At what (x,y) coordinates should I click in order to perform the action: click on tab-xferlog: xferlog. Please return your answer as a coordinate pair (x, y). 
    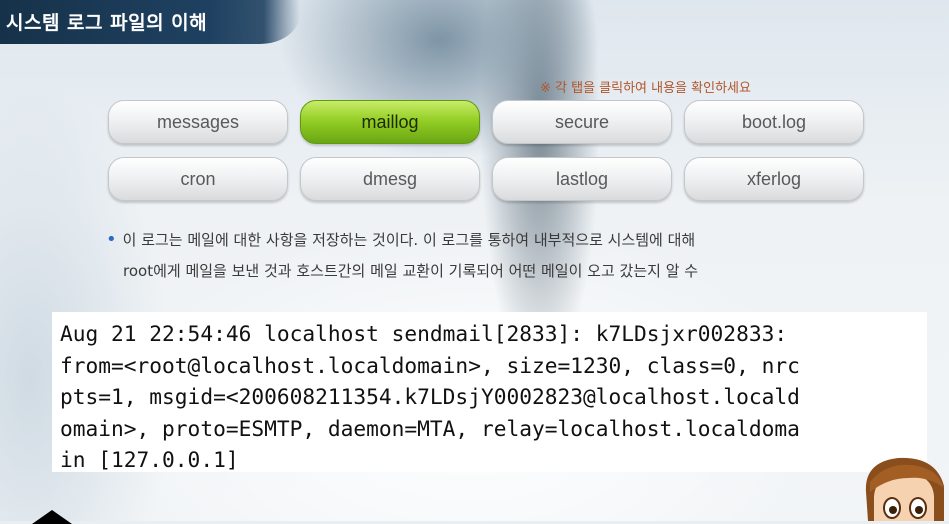
    Looking at the image, I should click on (774, 179).